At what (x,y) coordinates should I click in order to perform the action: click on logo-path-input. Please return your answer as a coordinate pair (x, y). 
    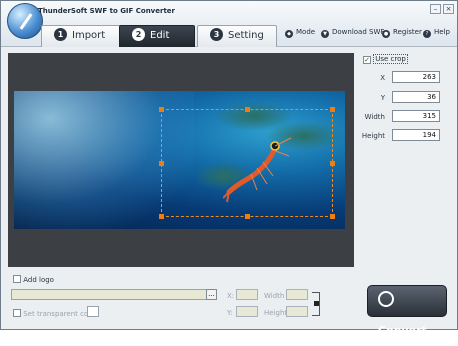
    Looking at the image, I should click on (114, 294).